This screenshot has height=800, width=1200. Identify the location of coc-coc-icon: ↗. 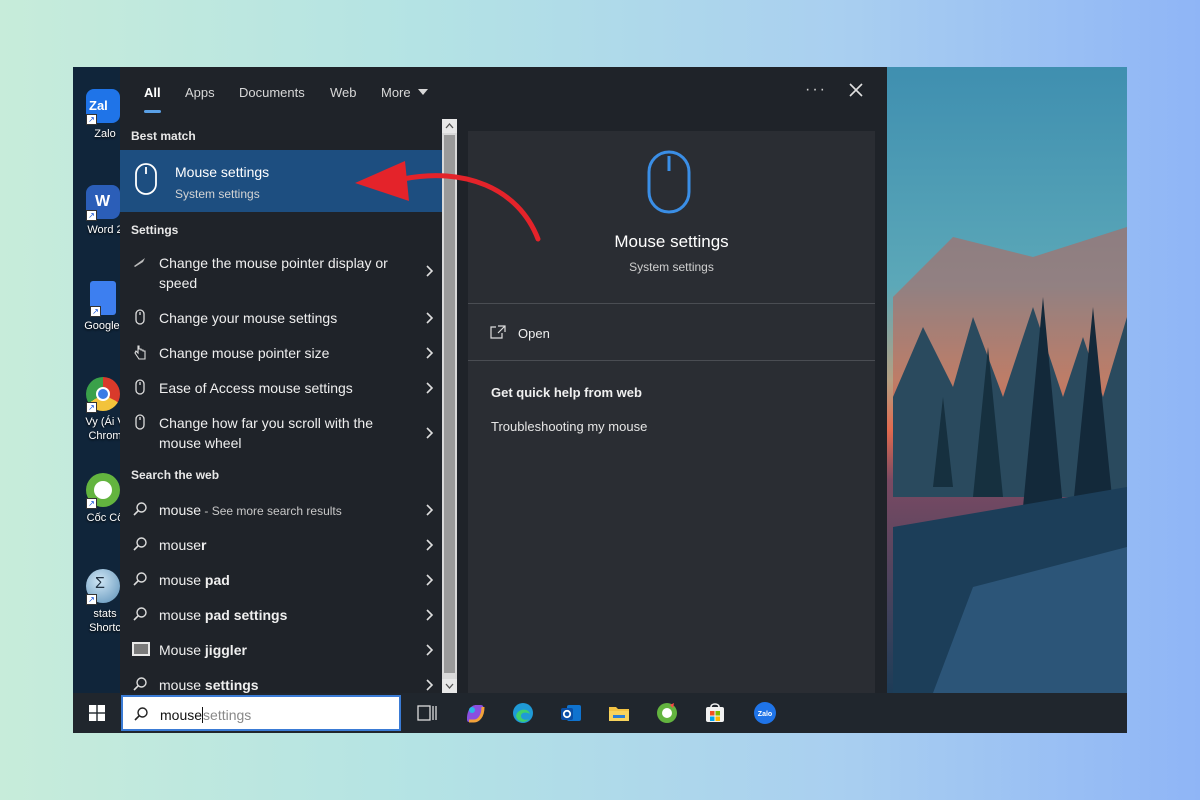
(103, 491).